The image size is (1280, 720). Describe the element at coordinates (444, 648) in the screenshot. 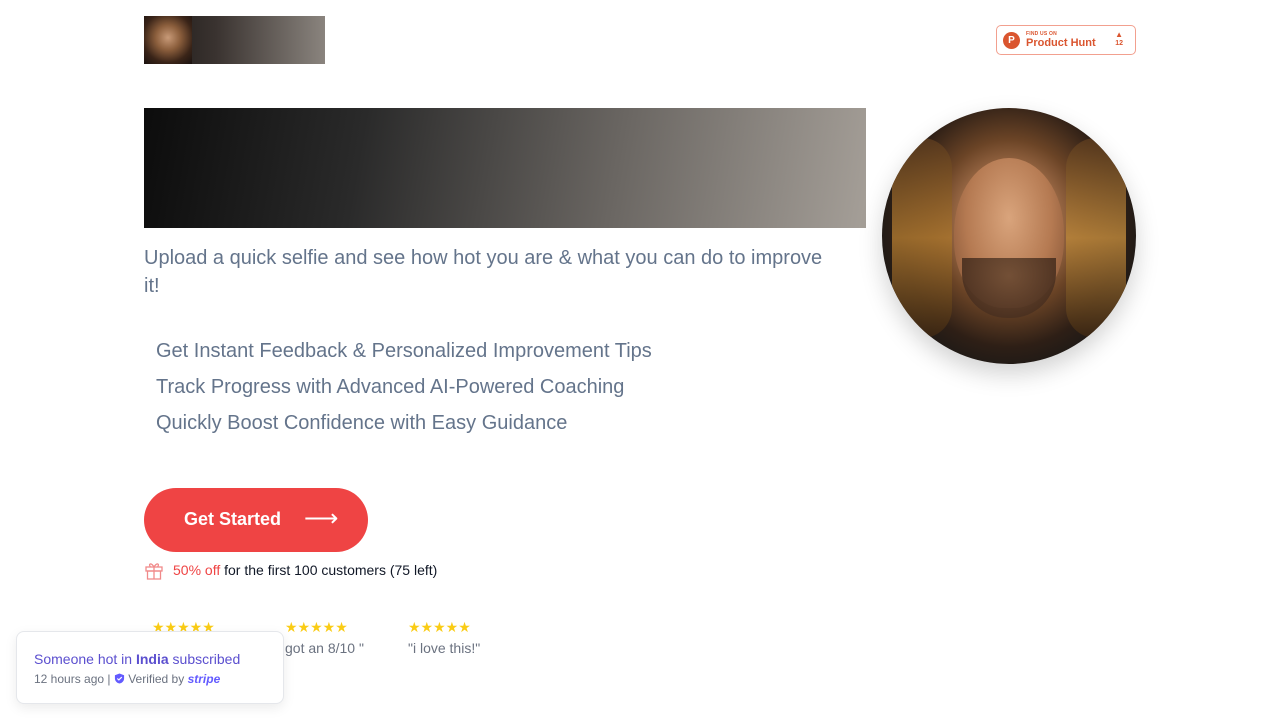

I see `review-quote: "i love this!"` at that location.